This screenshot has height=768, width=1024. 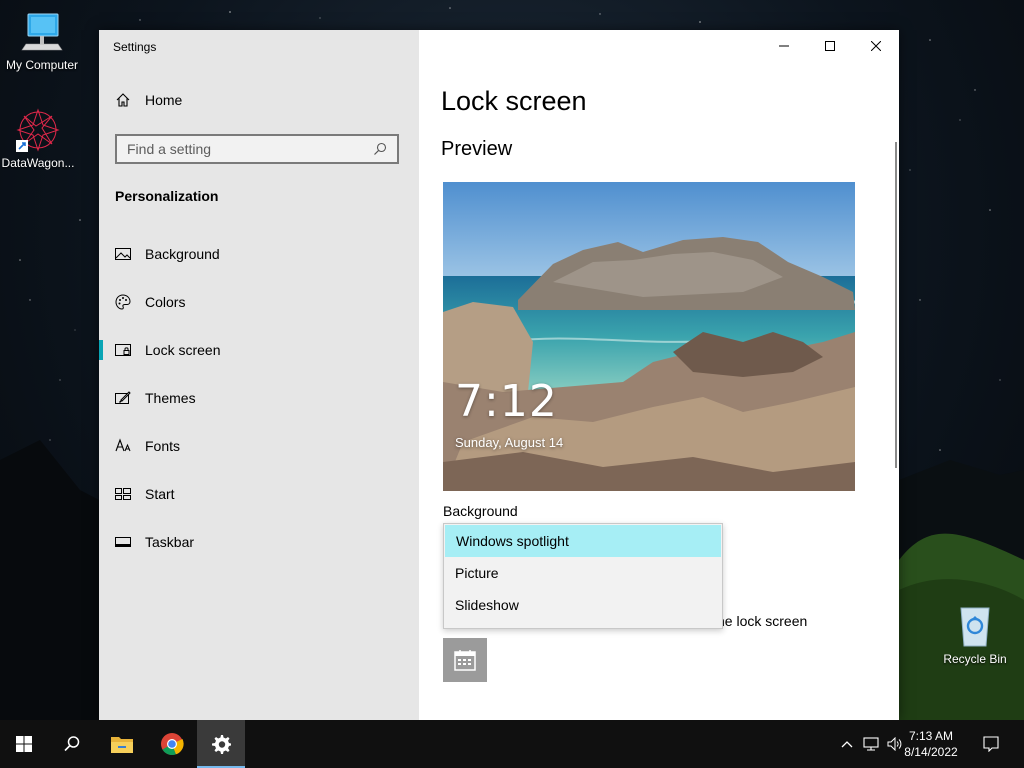 I want to click on home-link: Home, so click(x=148, y=100).